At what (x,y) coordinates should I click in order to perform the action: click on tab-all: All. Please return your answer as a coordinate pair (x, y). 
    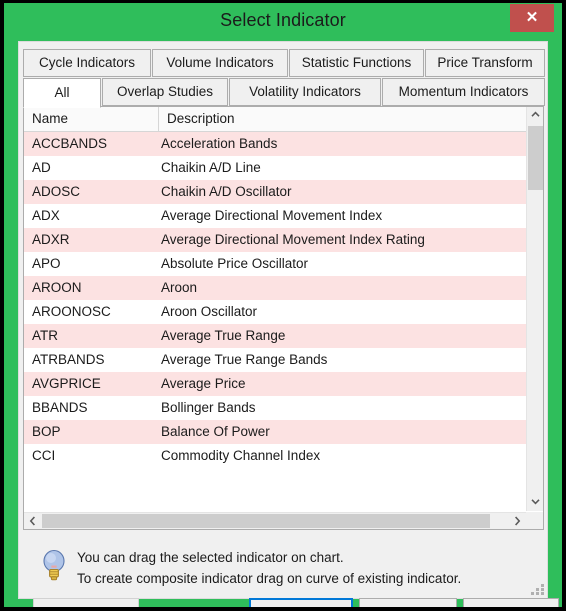
    Looking at the image, I should click on (62, 93).